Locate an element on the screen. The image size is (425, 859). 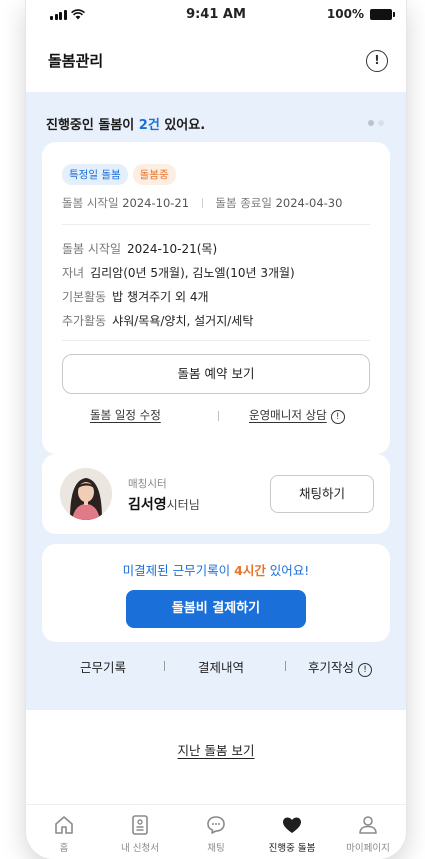
info-label: 자녀 is located at coordinates (73, 273).